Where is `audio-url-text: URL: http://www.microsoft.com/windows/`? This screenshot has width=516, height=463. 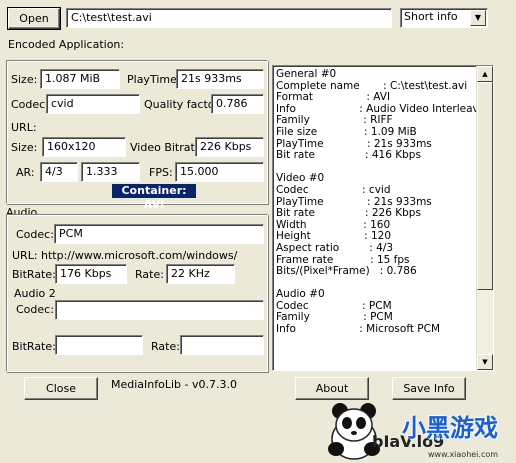 audio-url-text: URL: http://www.microsoft.com/windows/ is located at coordinates (125, 255).